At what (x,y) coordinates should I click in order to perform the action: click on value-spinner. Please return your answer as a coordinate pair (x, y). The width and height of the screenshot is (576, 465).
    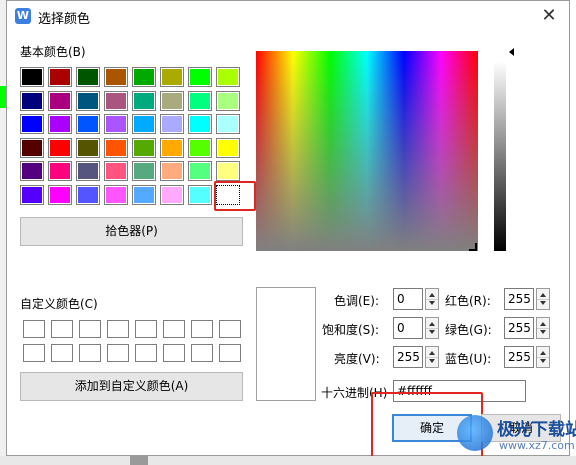
    Looking at the image, I should click on (432, 357).